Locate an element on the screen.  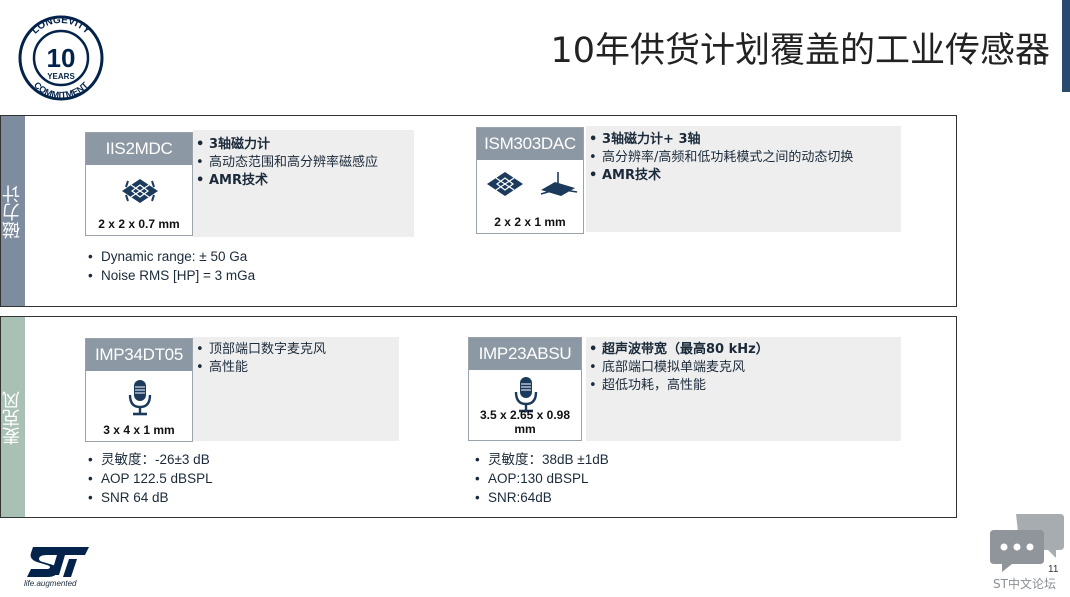
part-number: IMP23ABSU is located at coordinates (525, 354).